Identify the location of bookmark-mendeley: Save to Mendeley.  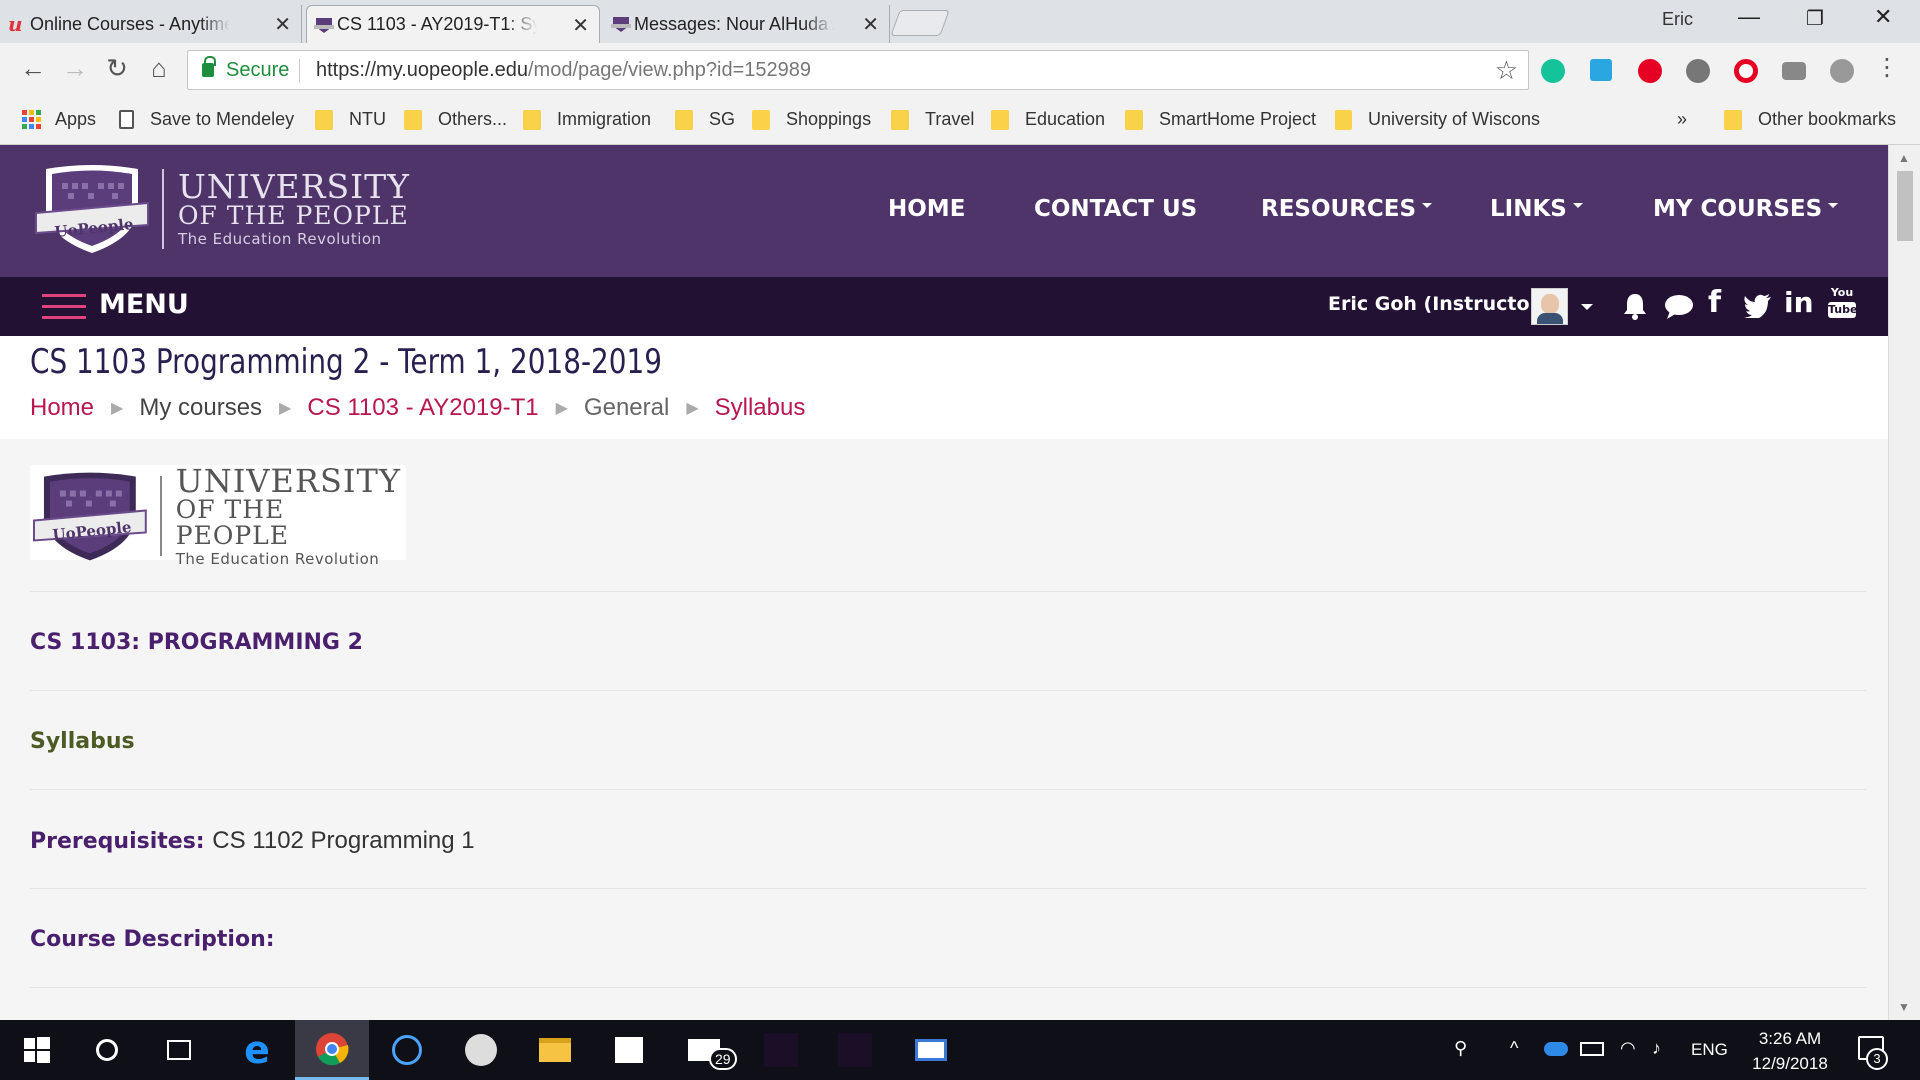
(206, 119).